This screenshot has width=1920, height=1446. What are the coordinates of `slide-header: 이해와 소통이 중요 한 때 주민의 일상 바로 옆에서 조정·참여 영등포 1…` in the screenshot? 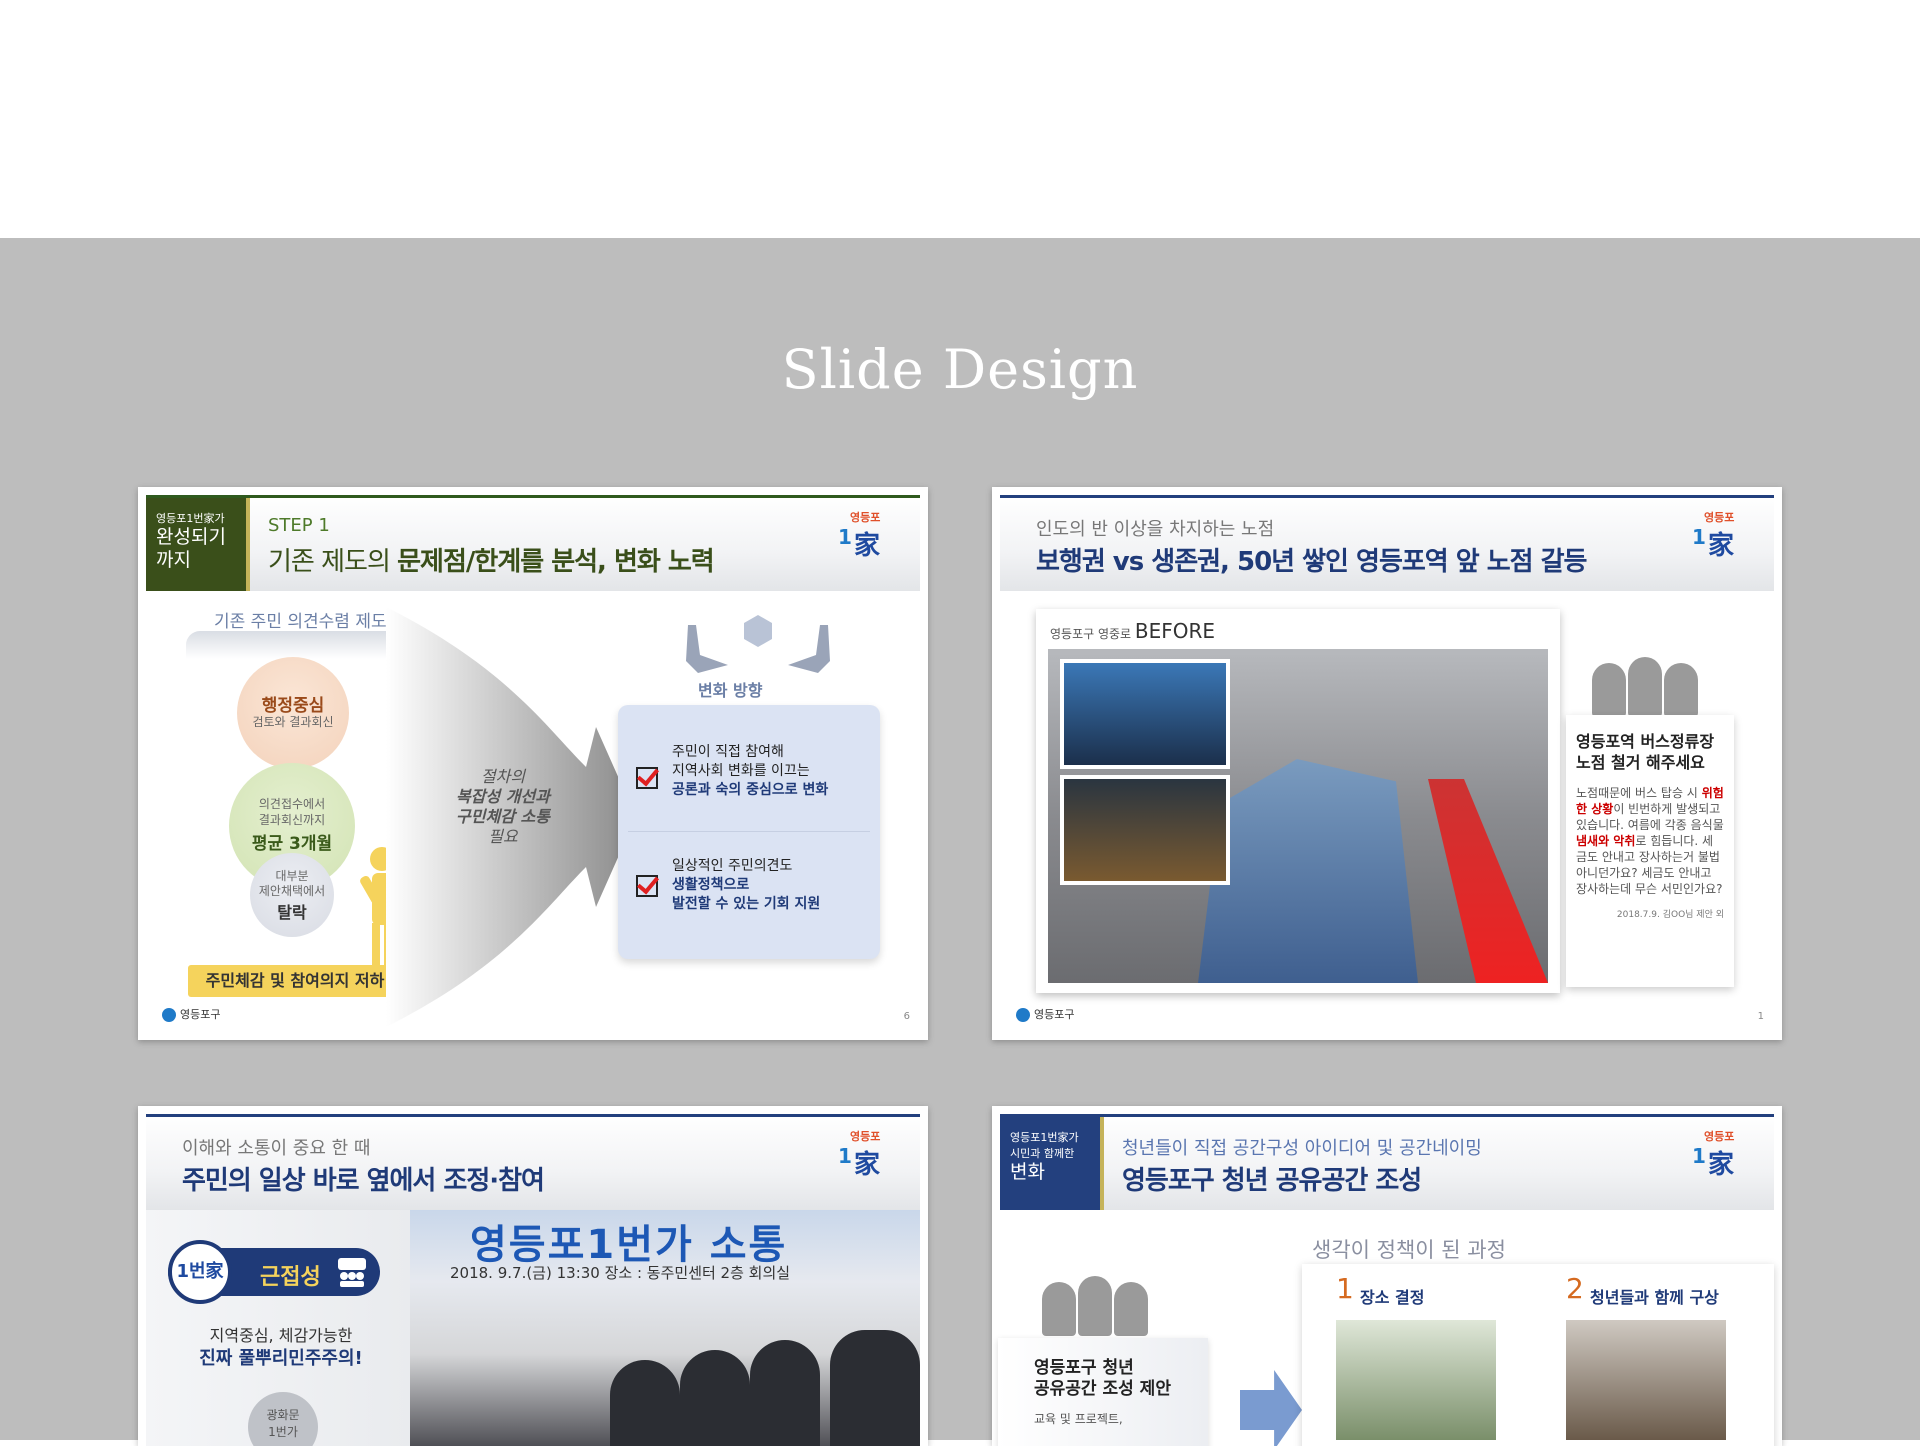 It's located at (533, 1162).